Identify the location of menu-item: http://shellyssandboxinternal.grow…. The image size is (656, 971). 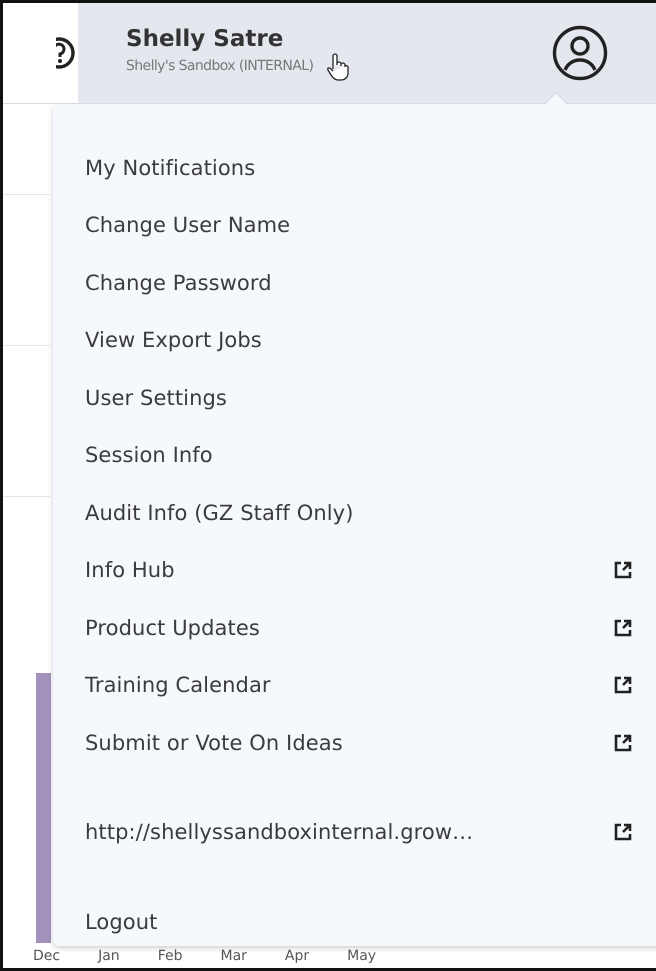
(359, 832).